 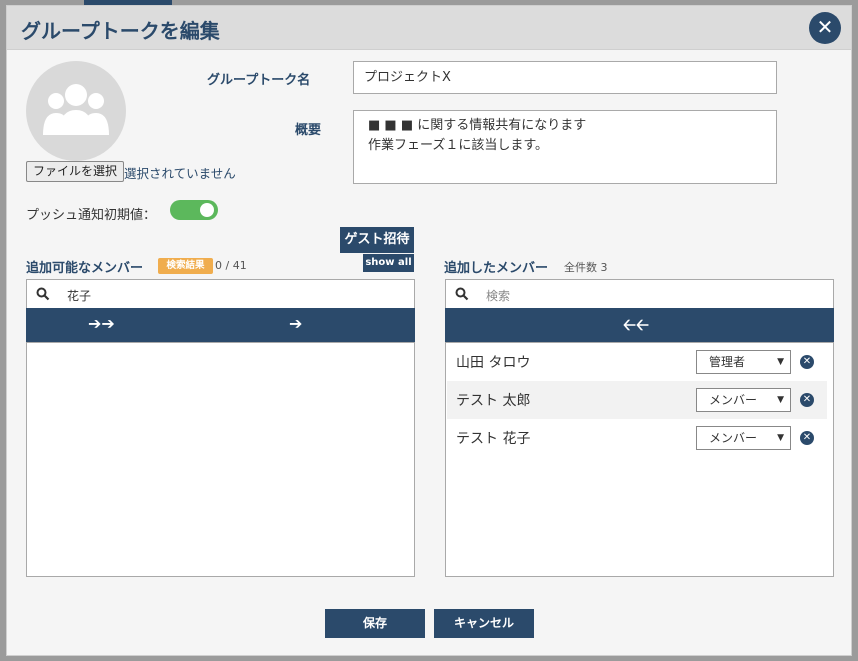 I want to click on save-button: 保存, so click(x=375, y=623).